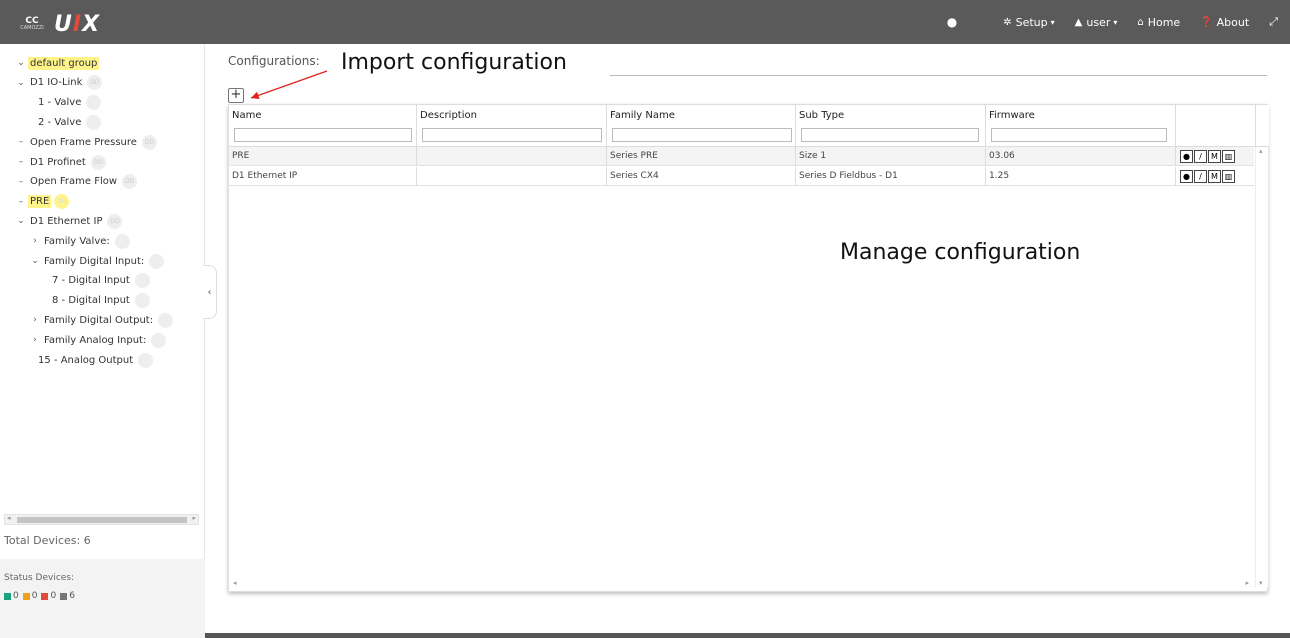 The width and height of the screenshot is (1290, 638). Describe the element at coordinates (1158, 22) in the screenshot. I see `home-link: ⌂ Home` at that location.